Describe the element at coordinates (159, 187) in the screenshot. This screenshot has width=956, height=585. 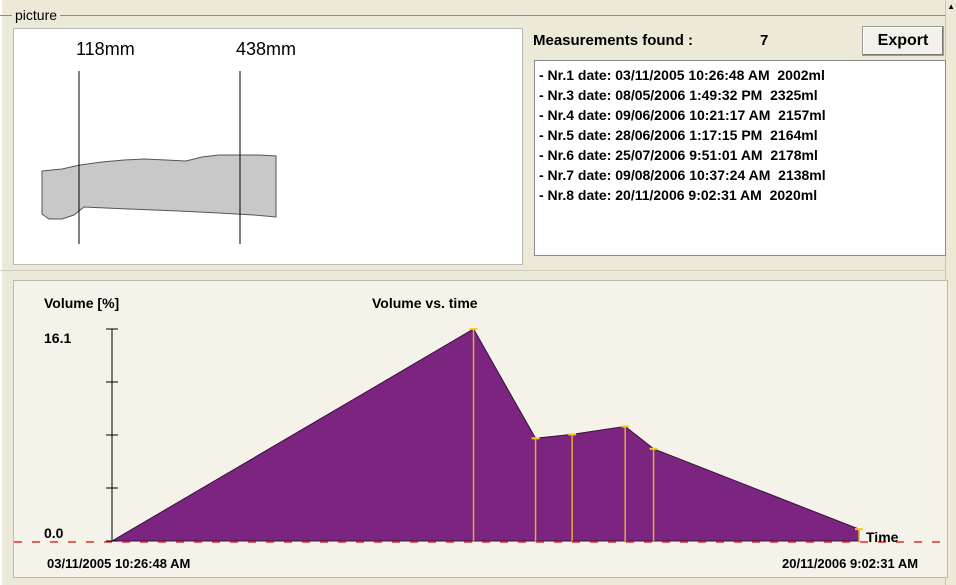
I see `measured-shape` at that location.